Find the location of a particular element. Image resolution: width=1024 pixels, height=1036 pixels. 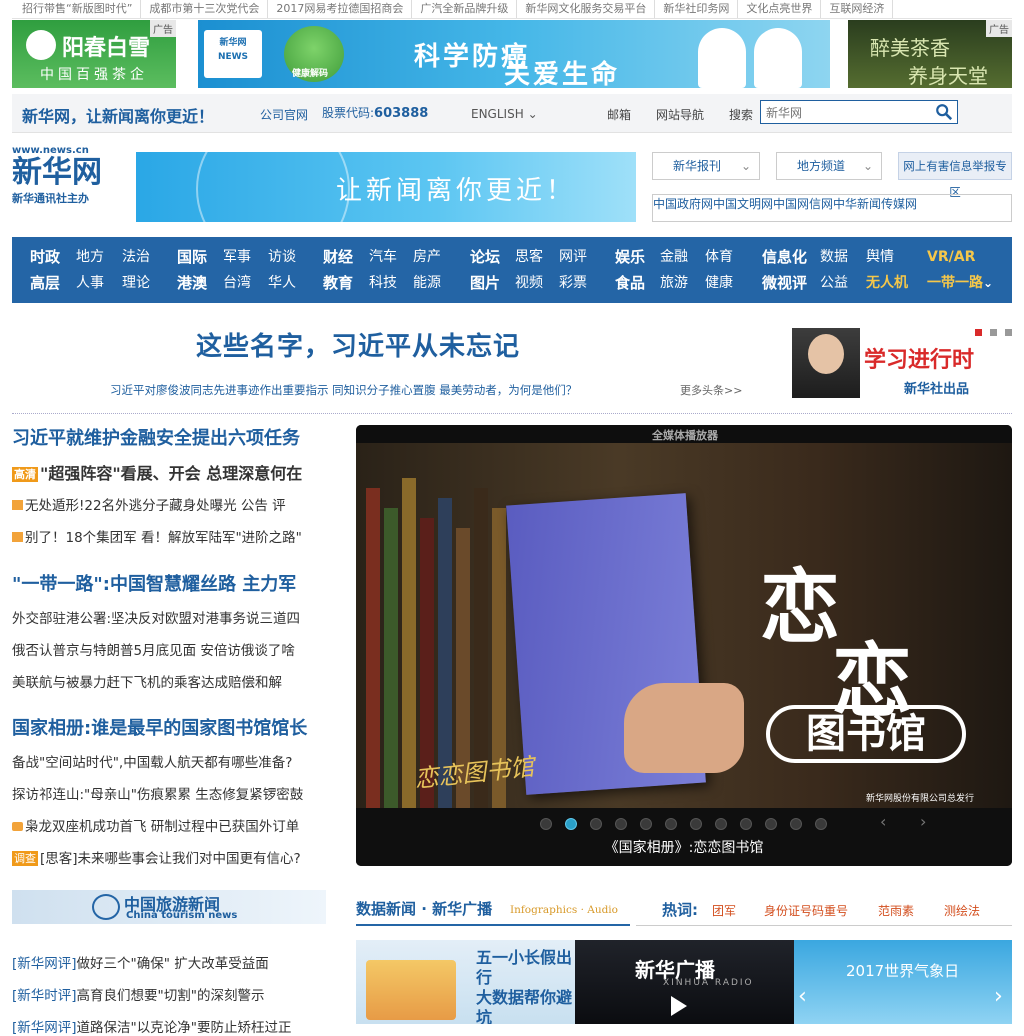

top-link: 新华网文化服务交易平台 is located at coordinates (586, 9).